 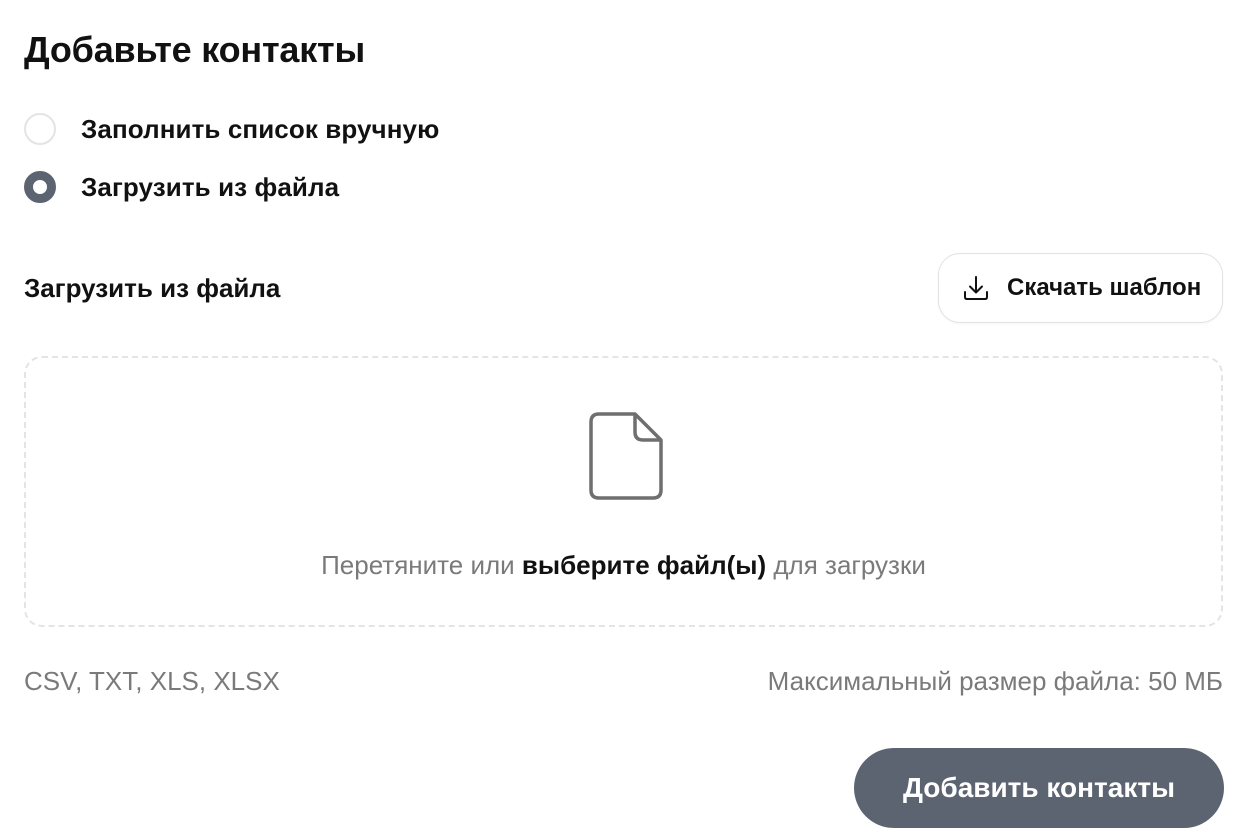 What do you see at coordinates (1104, 287) in the screenshot?
I see `download-template-label: Скачать шаблон` at bounding box center [1104, 287].